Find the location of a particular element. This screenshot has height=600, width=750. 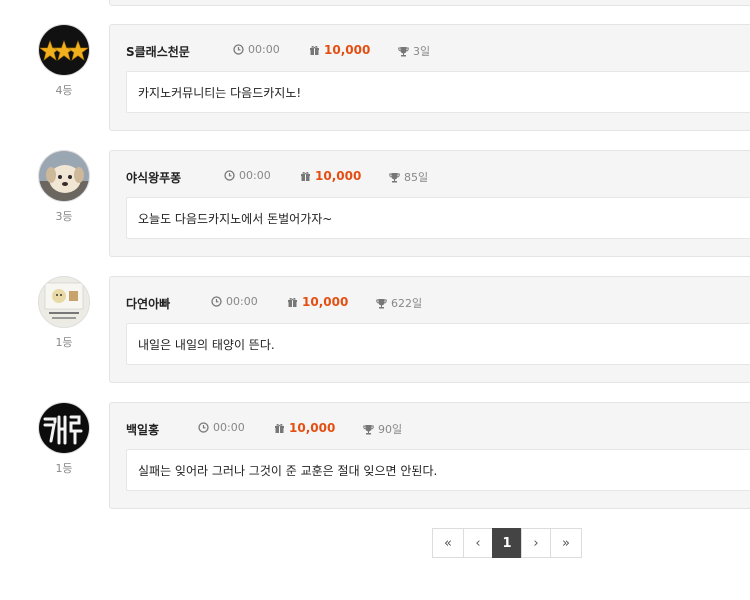

membership-days: 622일 is located at coordinates (399, 303).